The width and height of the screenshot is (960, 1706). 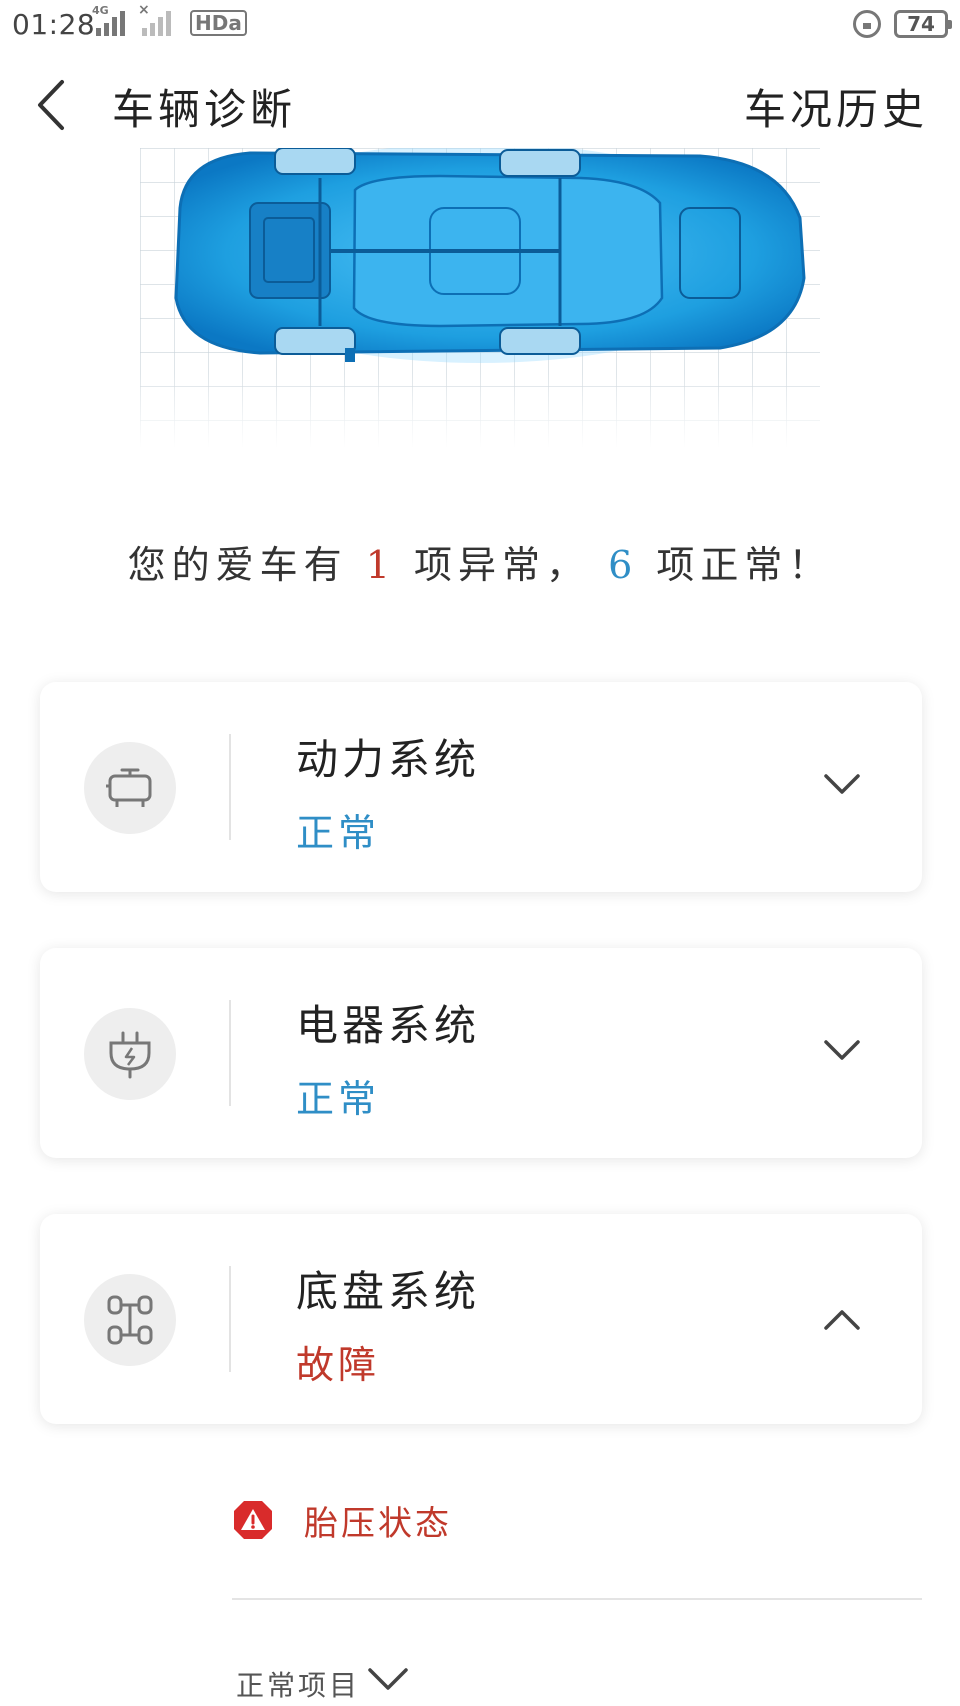 What do you see at coordinates (218, 23) in the screenshot?
I see `hd-voice-icon: HDa` at bounding box center [218, 23].